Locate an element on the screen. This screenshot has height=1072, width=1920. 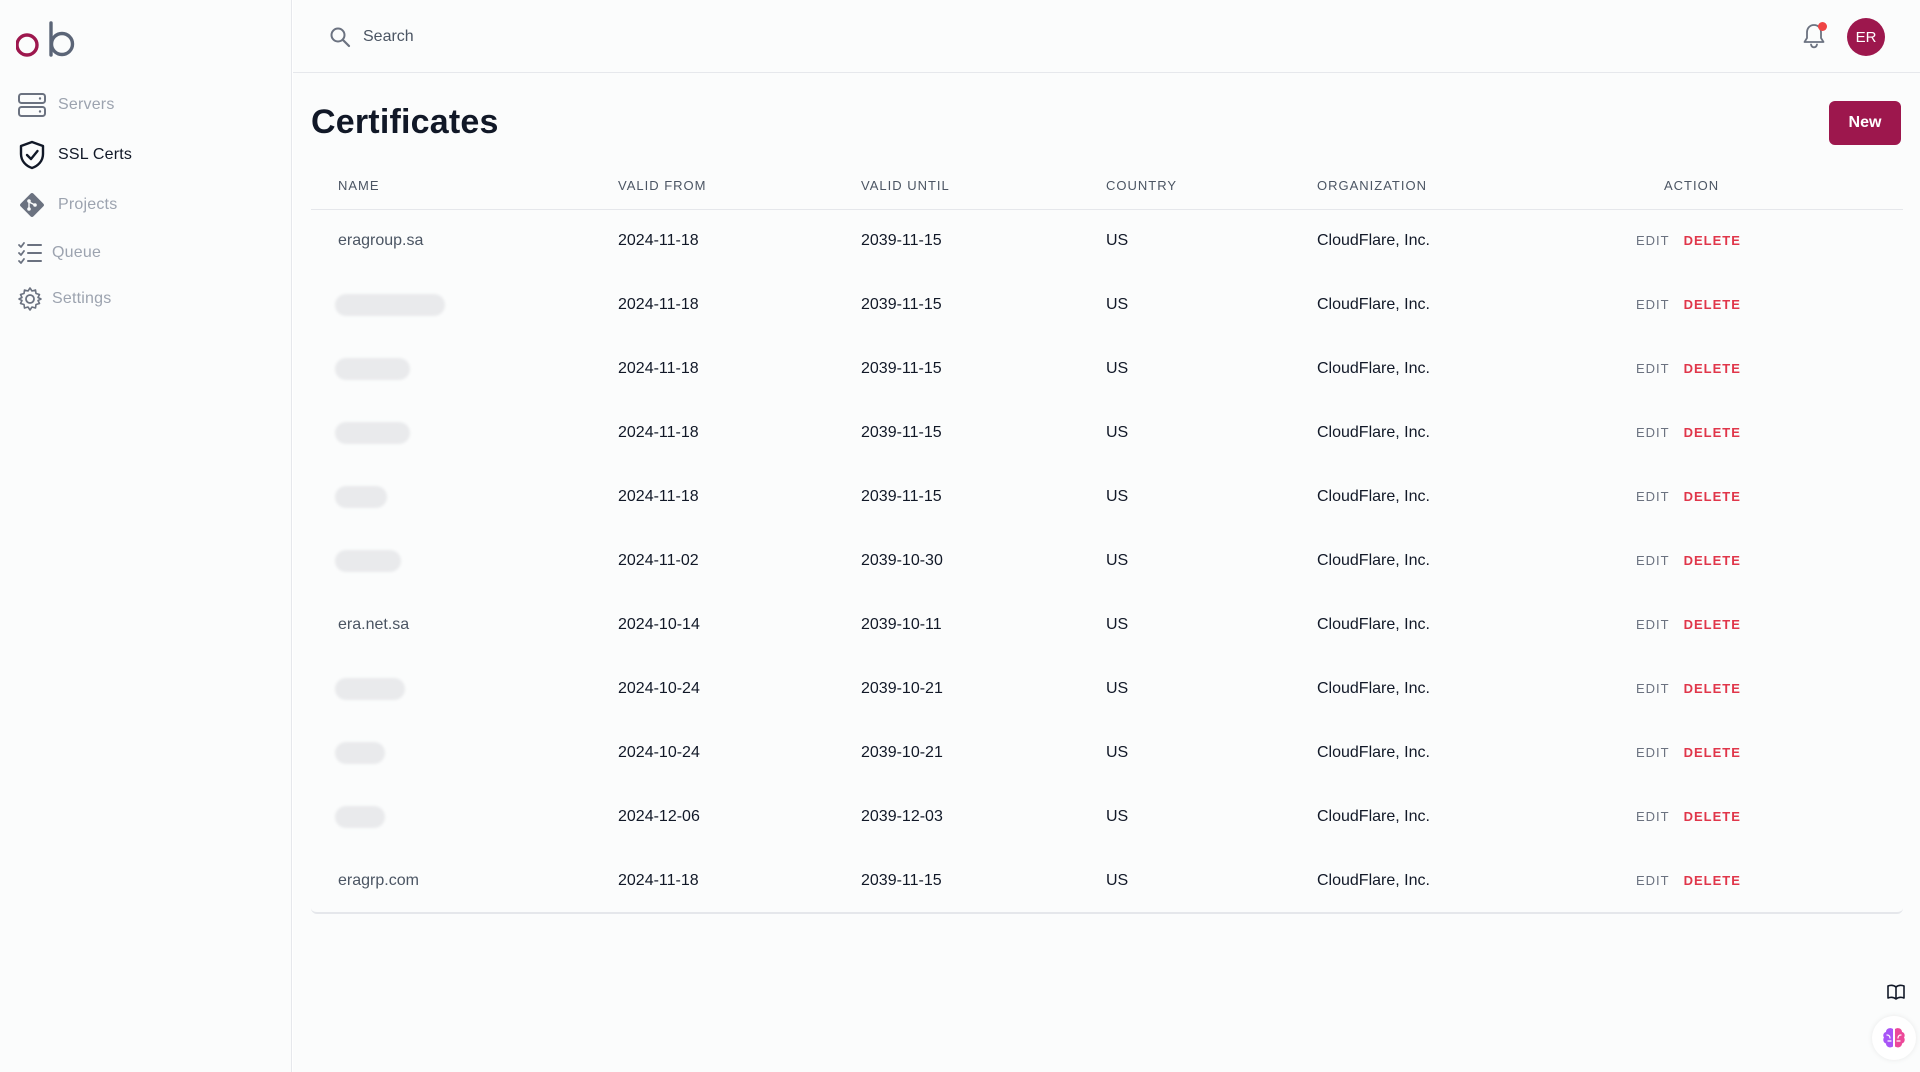
book-open-icon is located at coordinates (1896, 992).